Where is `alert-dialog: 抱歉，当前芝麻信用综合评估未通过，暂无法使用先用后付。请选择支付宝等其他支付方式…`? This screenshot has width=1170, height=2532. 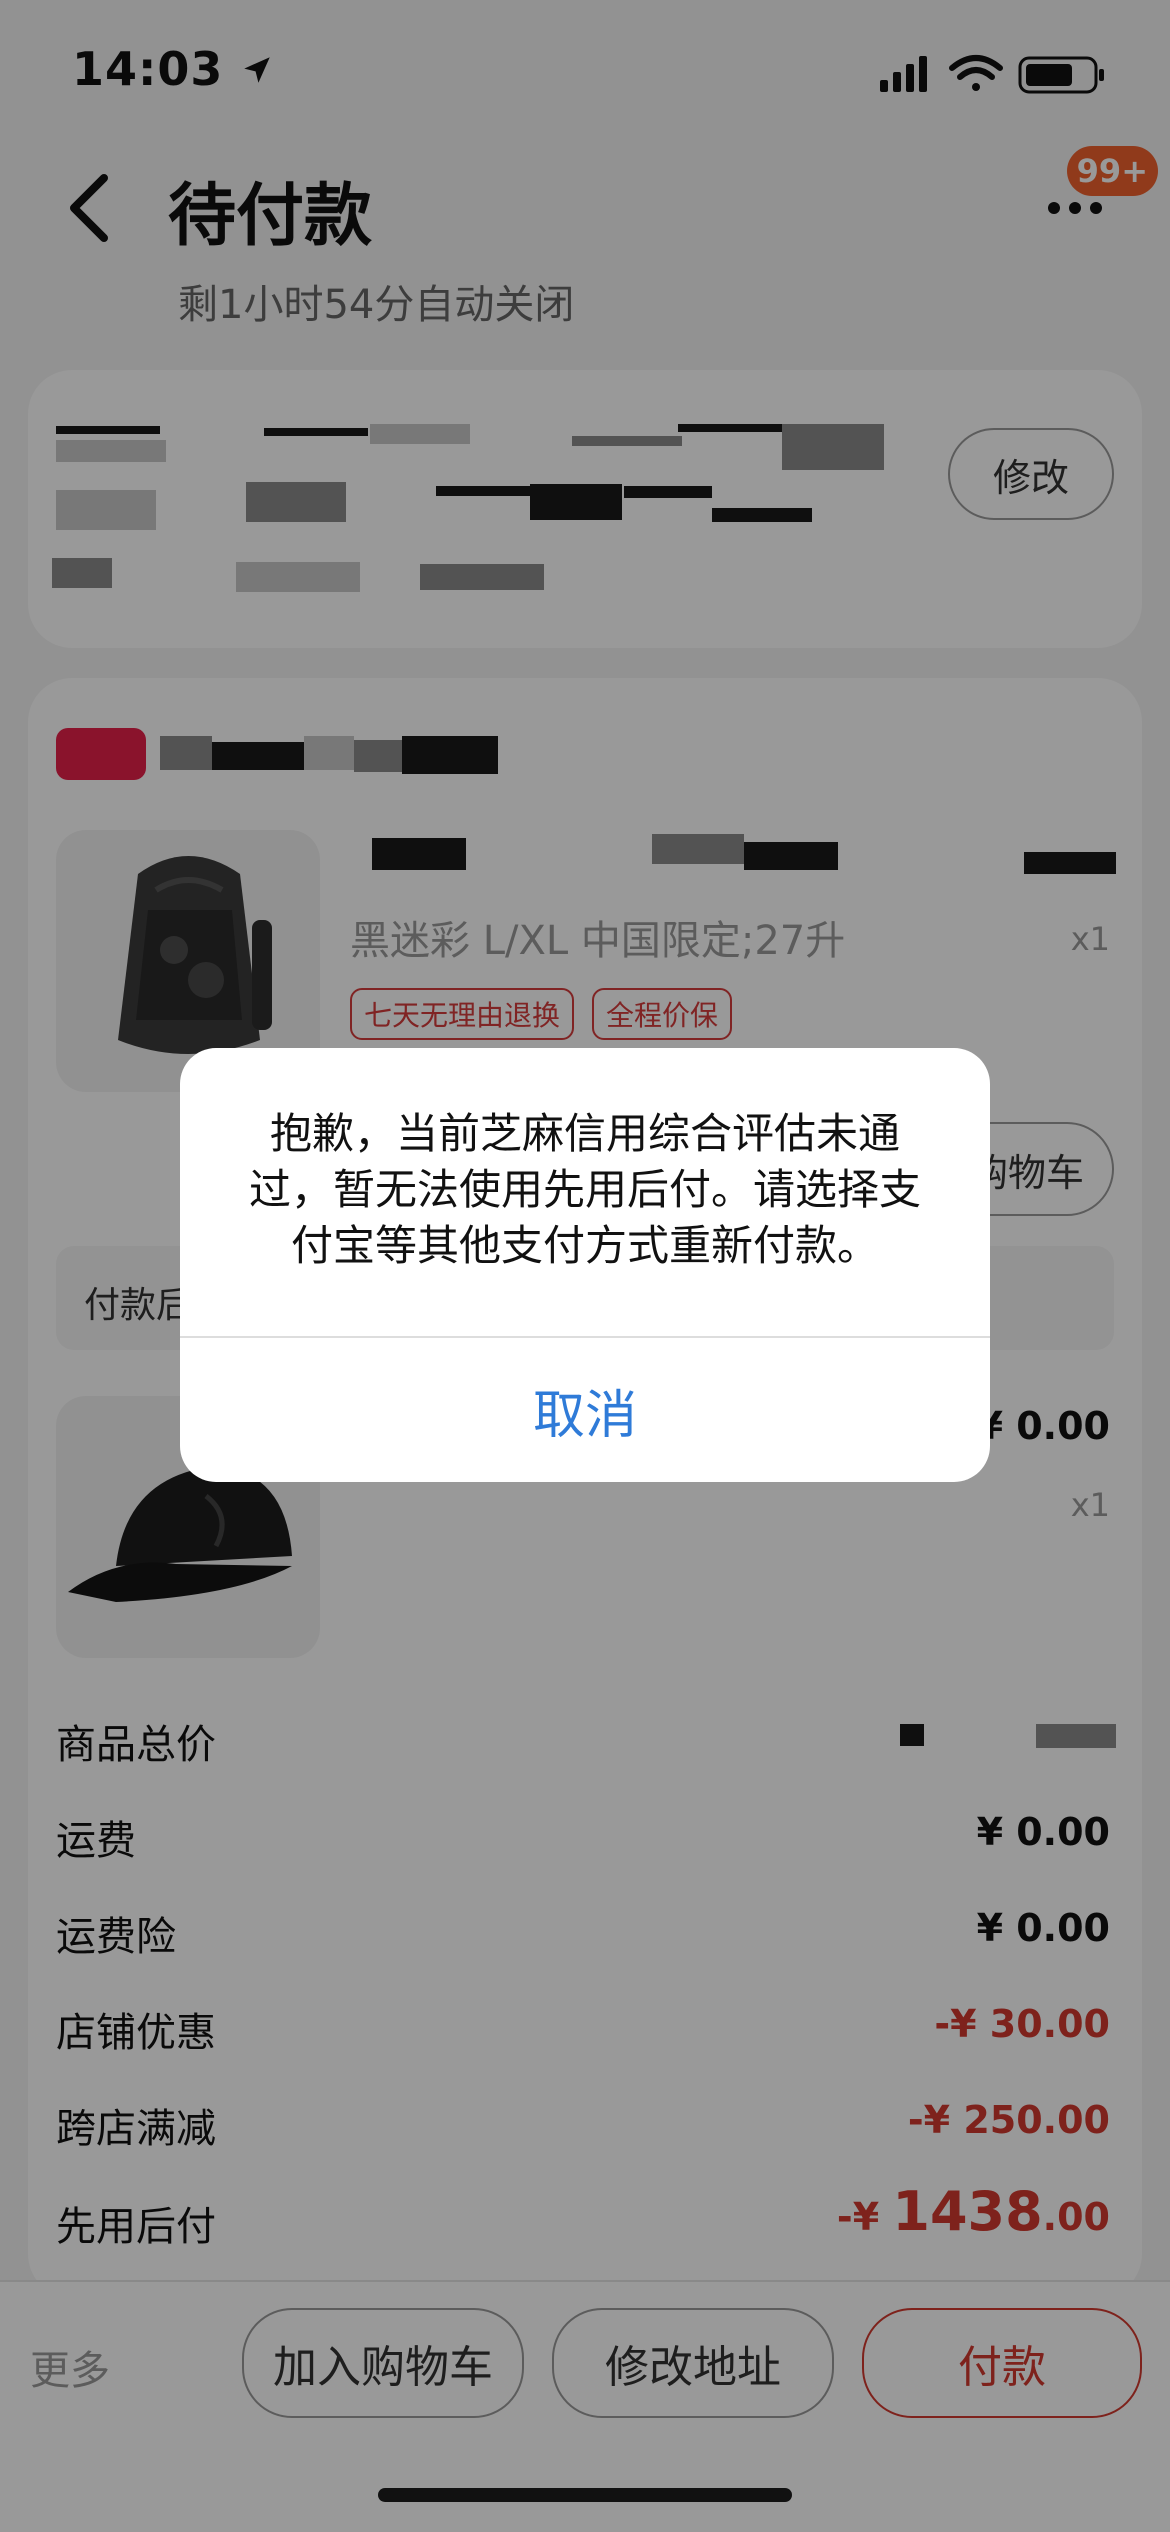
alert-dialog: 抱歉，当前芝麻信用综合评估未通过，暂无法使用先用后付。请选择支付宝等其他支付方式… is located at coordinates (585, 1265).